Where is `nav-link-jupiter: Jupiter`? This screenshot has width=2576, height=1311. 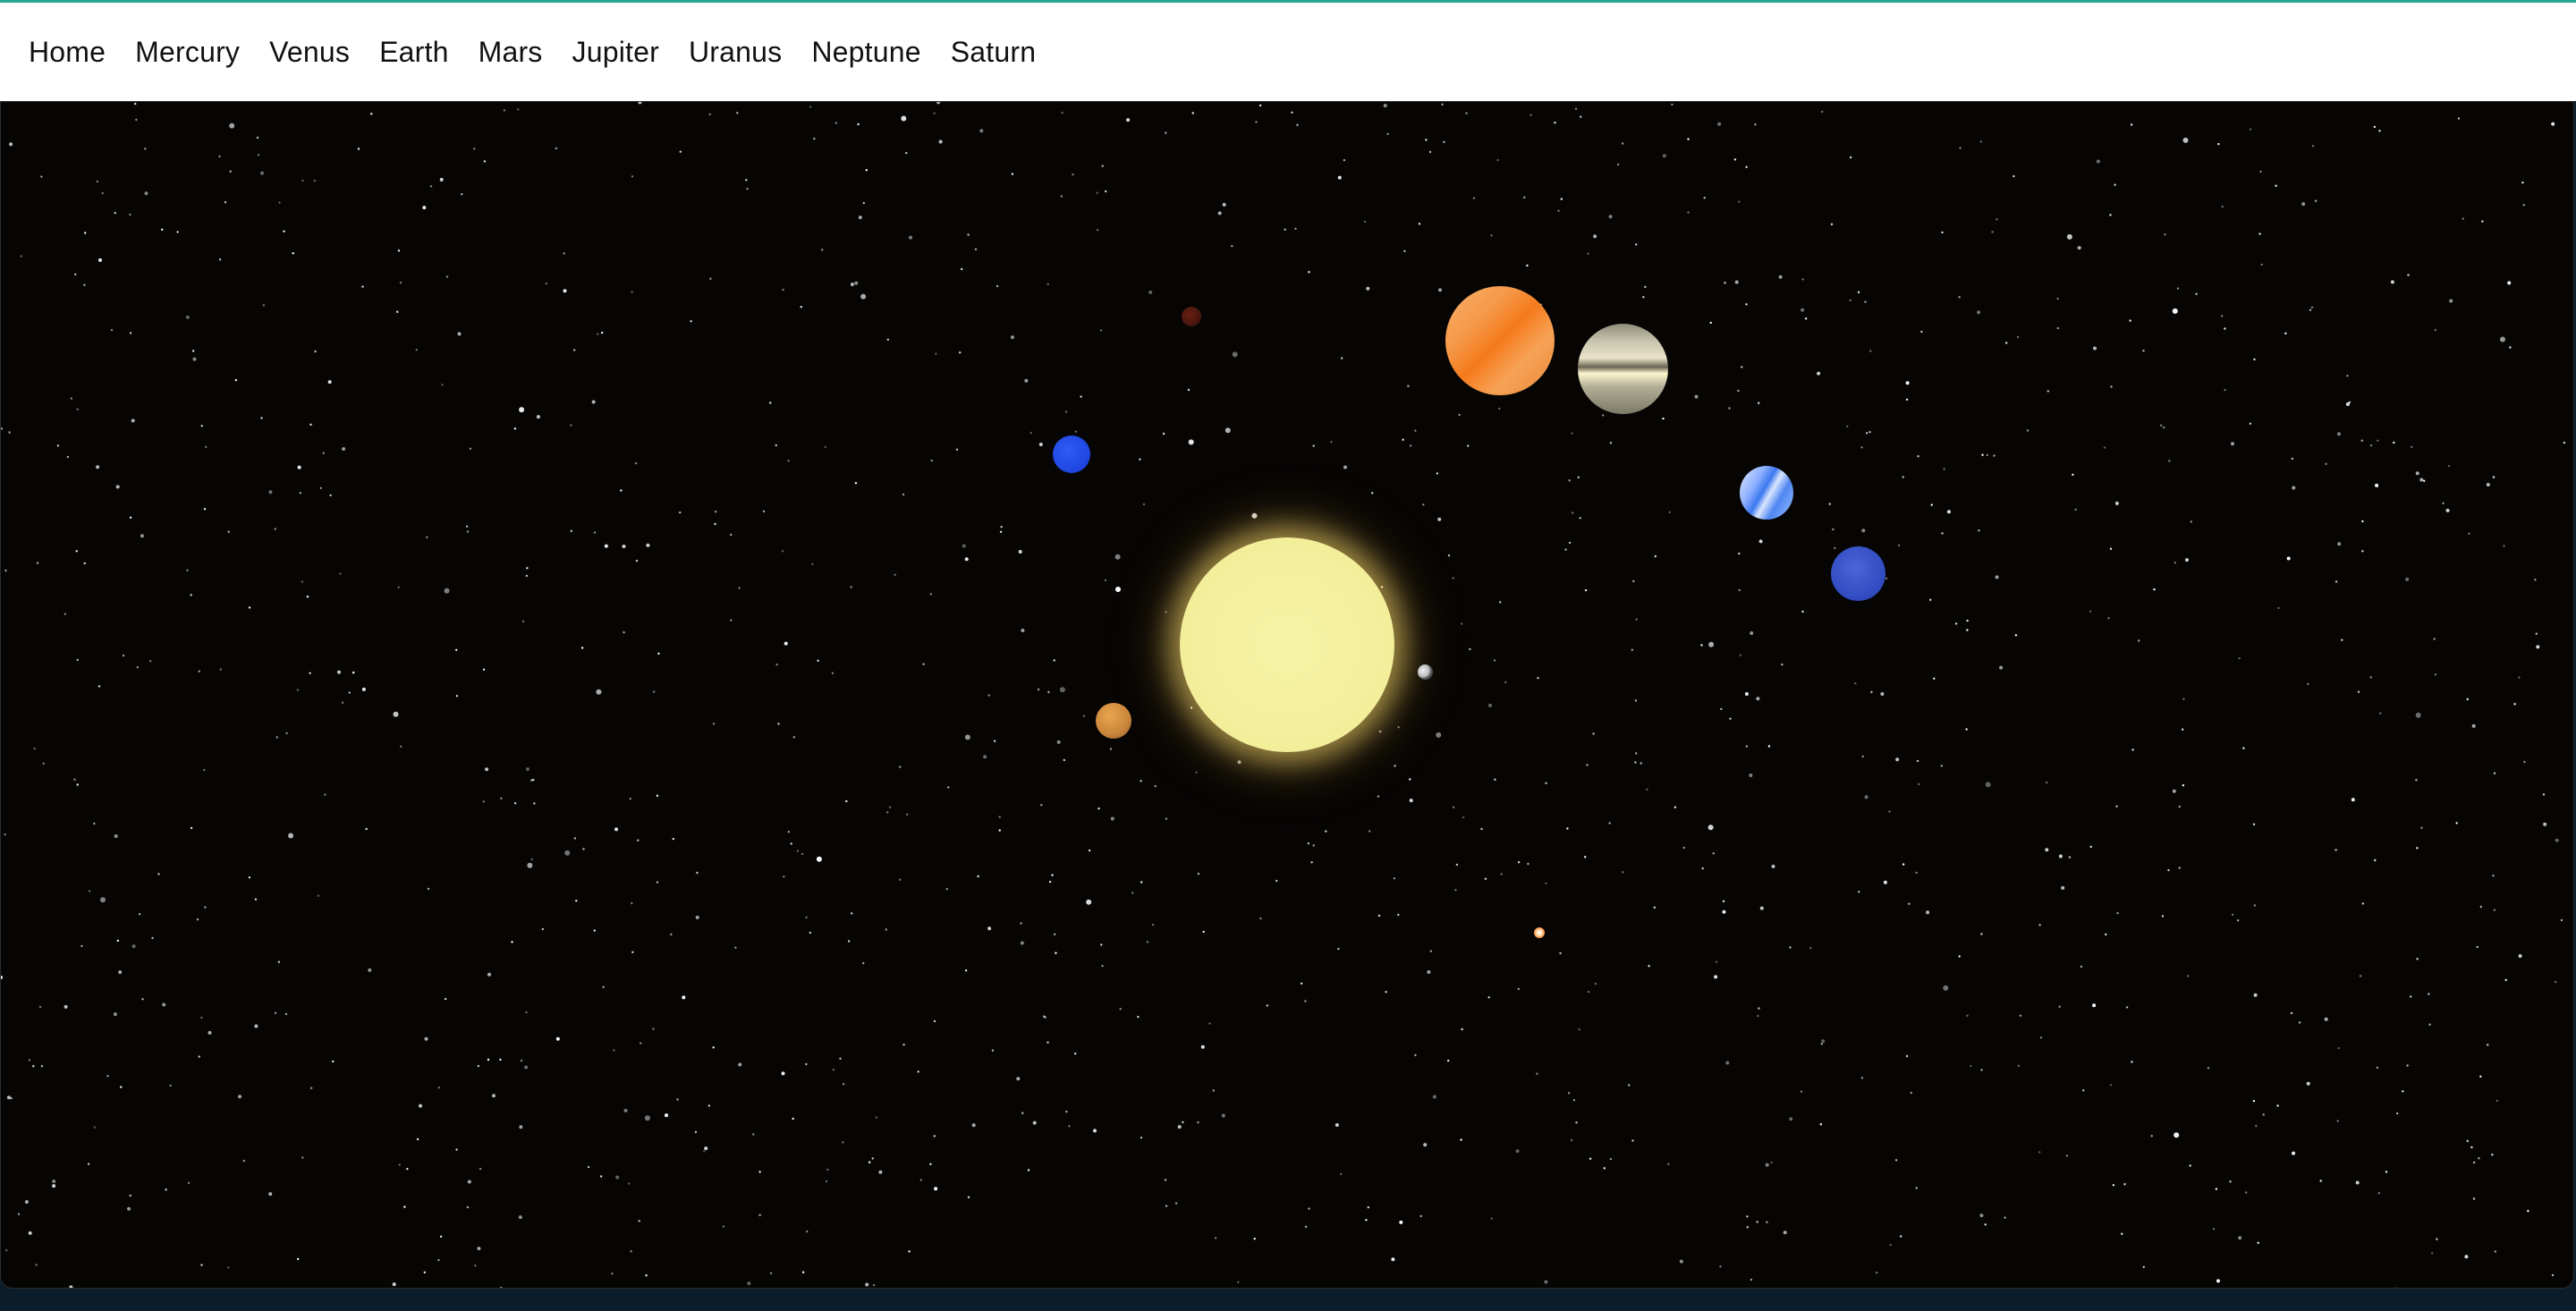 nav-link-jupiter: Jupiter is located at coordinates (615, 52).